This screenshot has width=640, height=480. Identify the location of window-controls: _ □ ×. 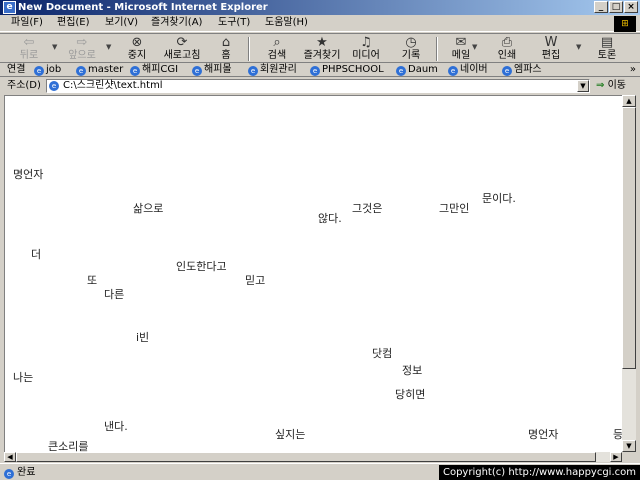
(616, 7).